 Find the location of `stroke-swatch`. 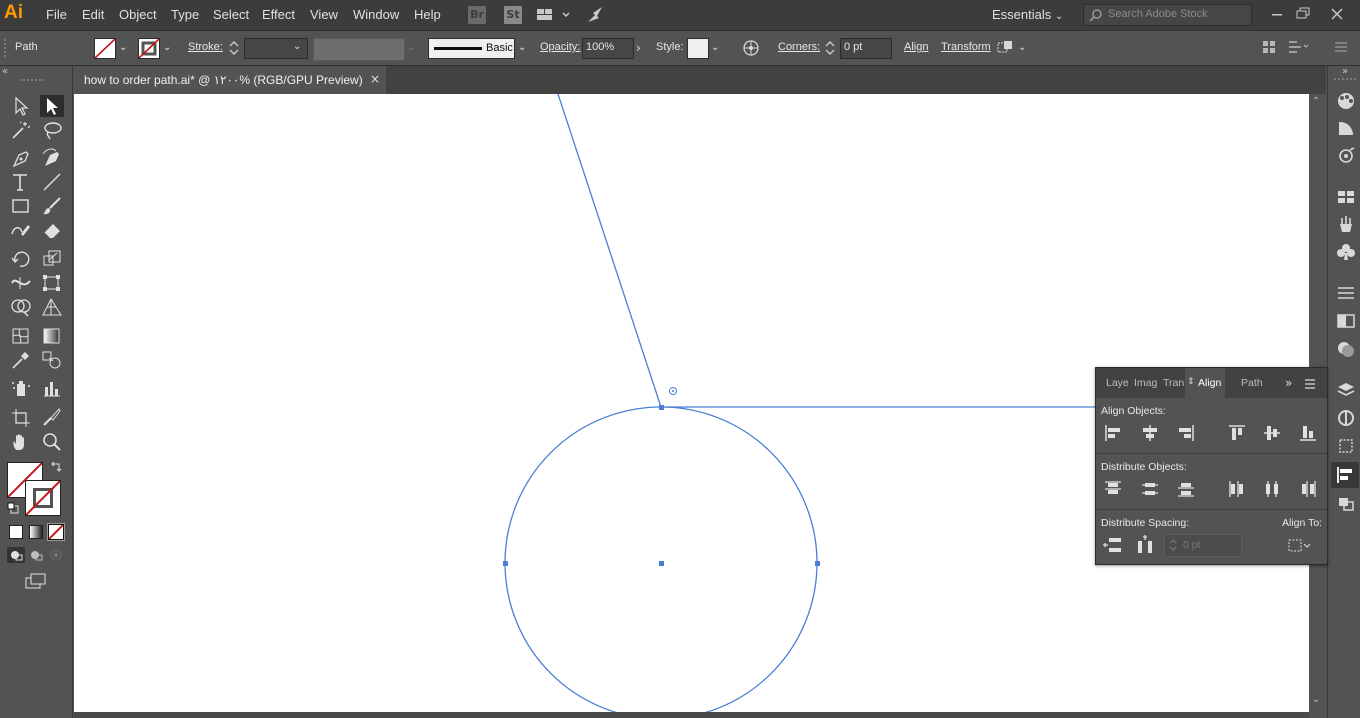

stroke-swatch is located at coordinates (149, 48).